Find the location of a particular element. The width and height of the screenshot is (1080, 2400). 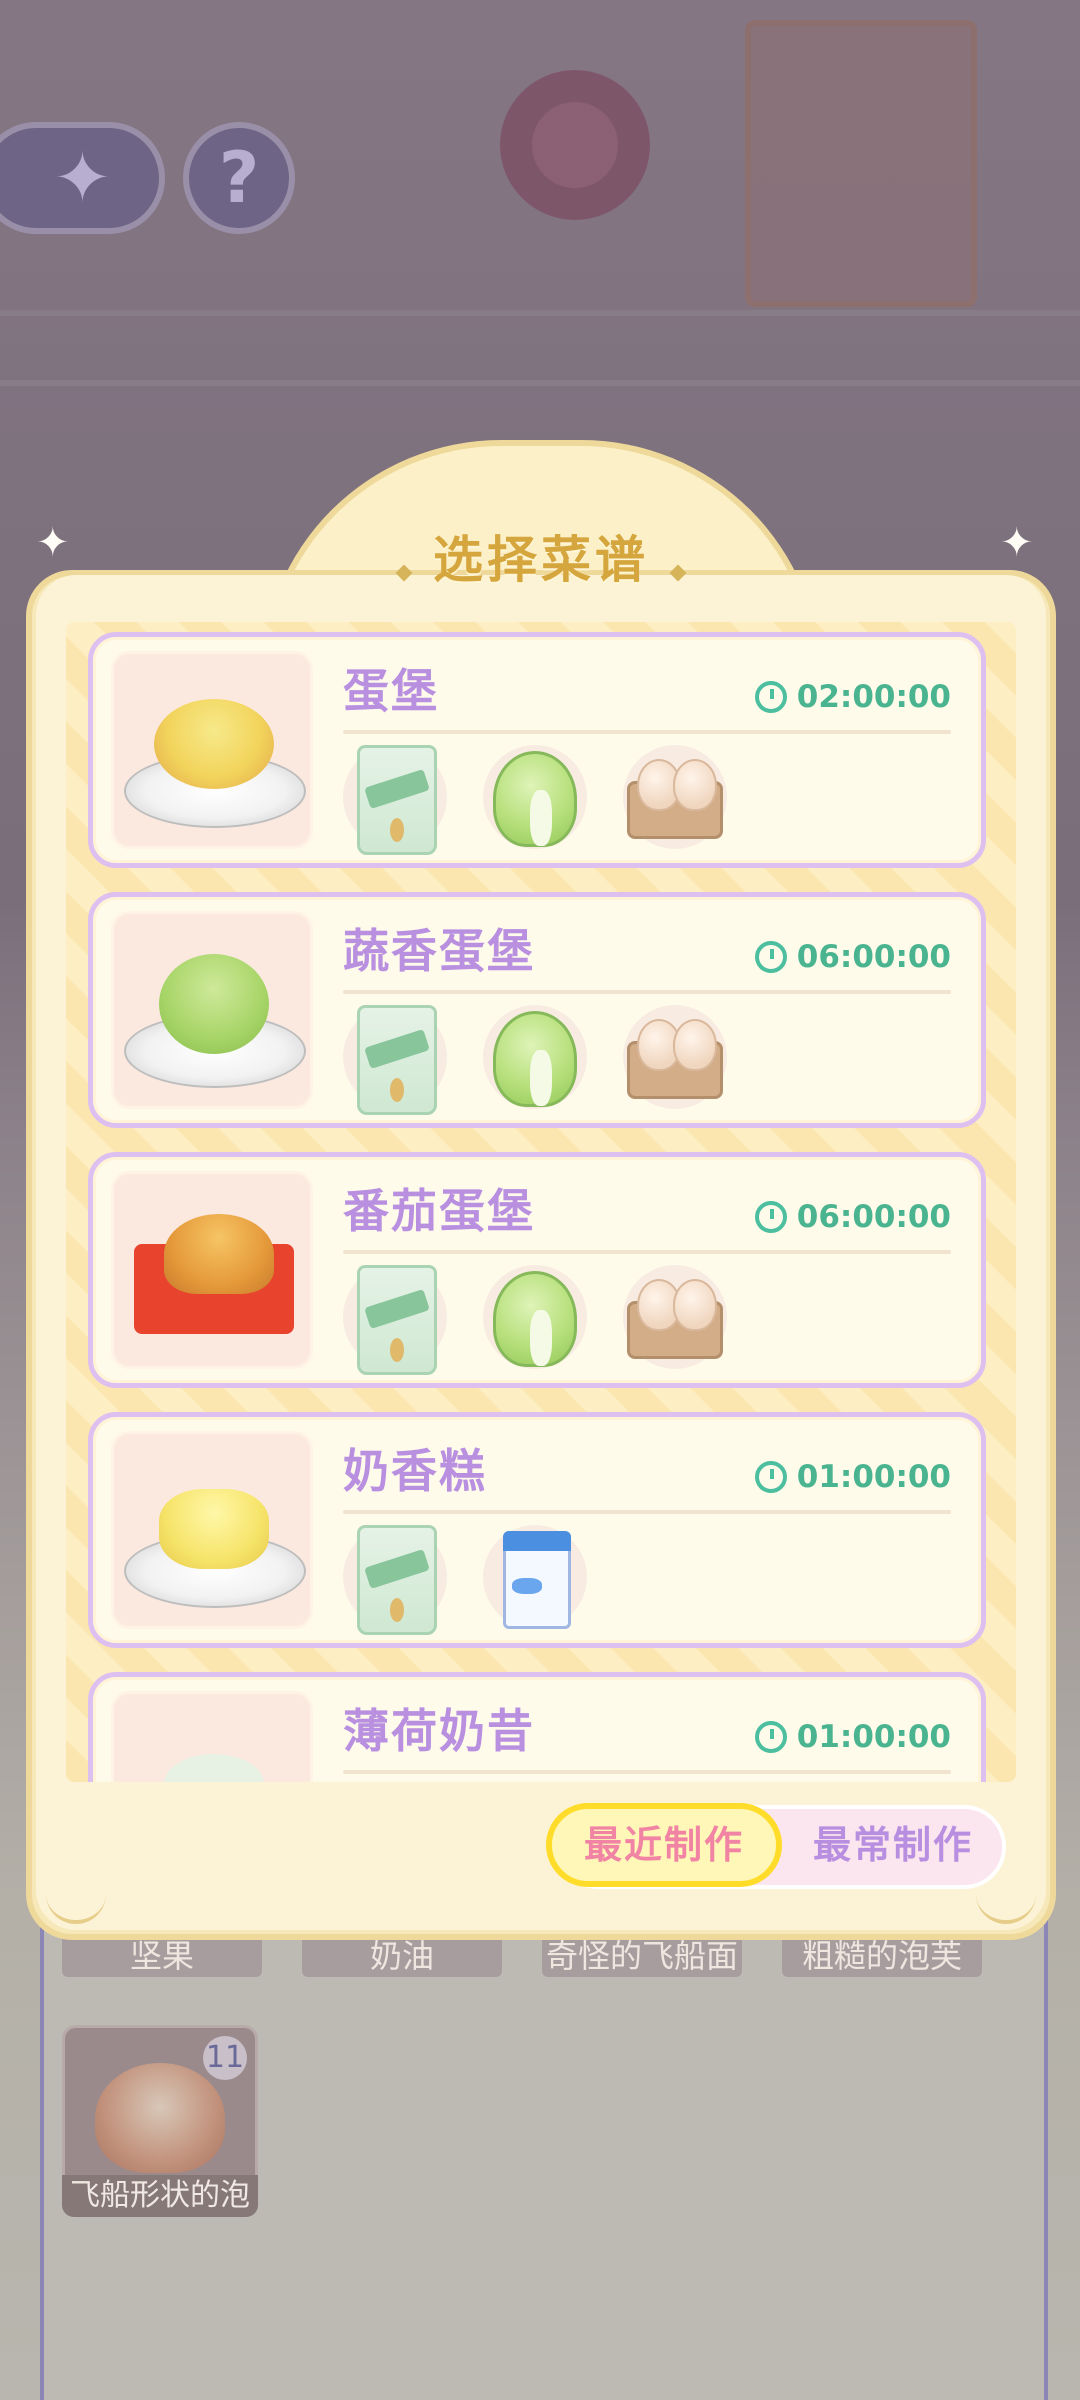

cream-puff-icon is located at coordinates (160, 2118).